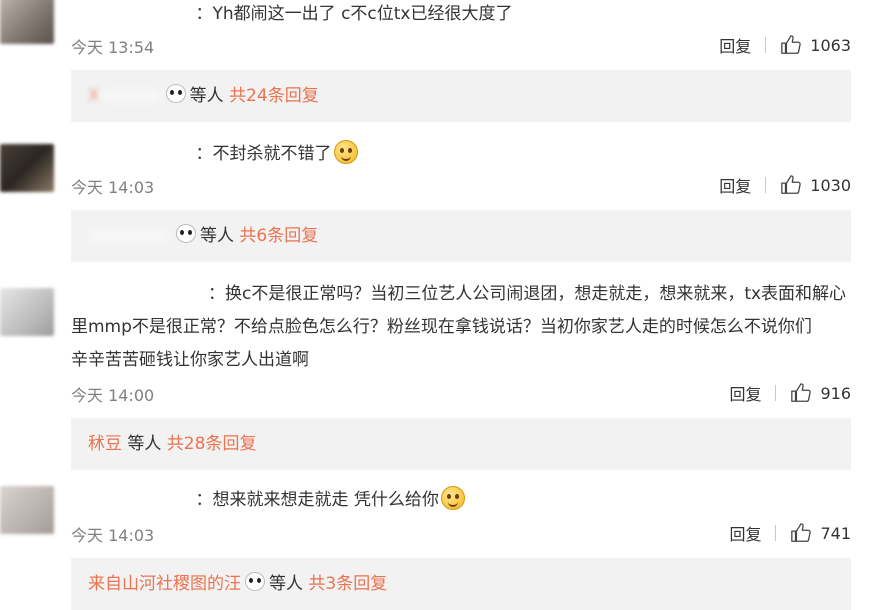 This screenshot has height=610, width=874. I want to click on reply-summary: X 等人 共24条回复, so click(461, 96).